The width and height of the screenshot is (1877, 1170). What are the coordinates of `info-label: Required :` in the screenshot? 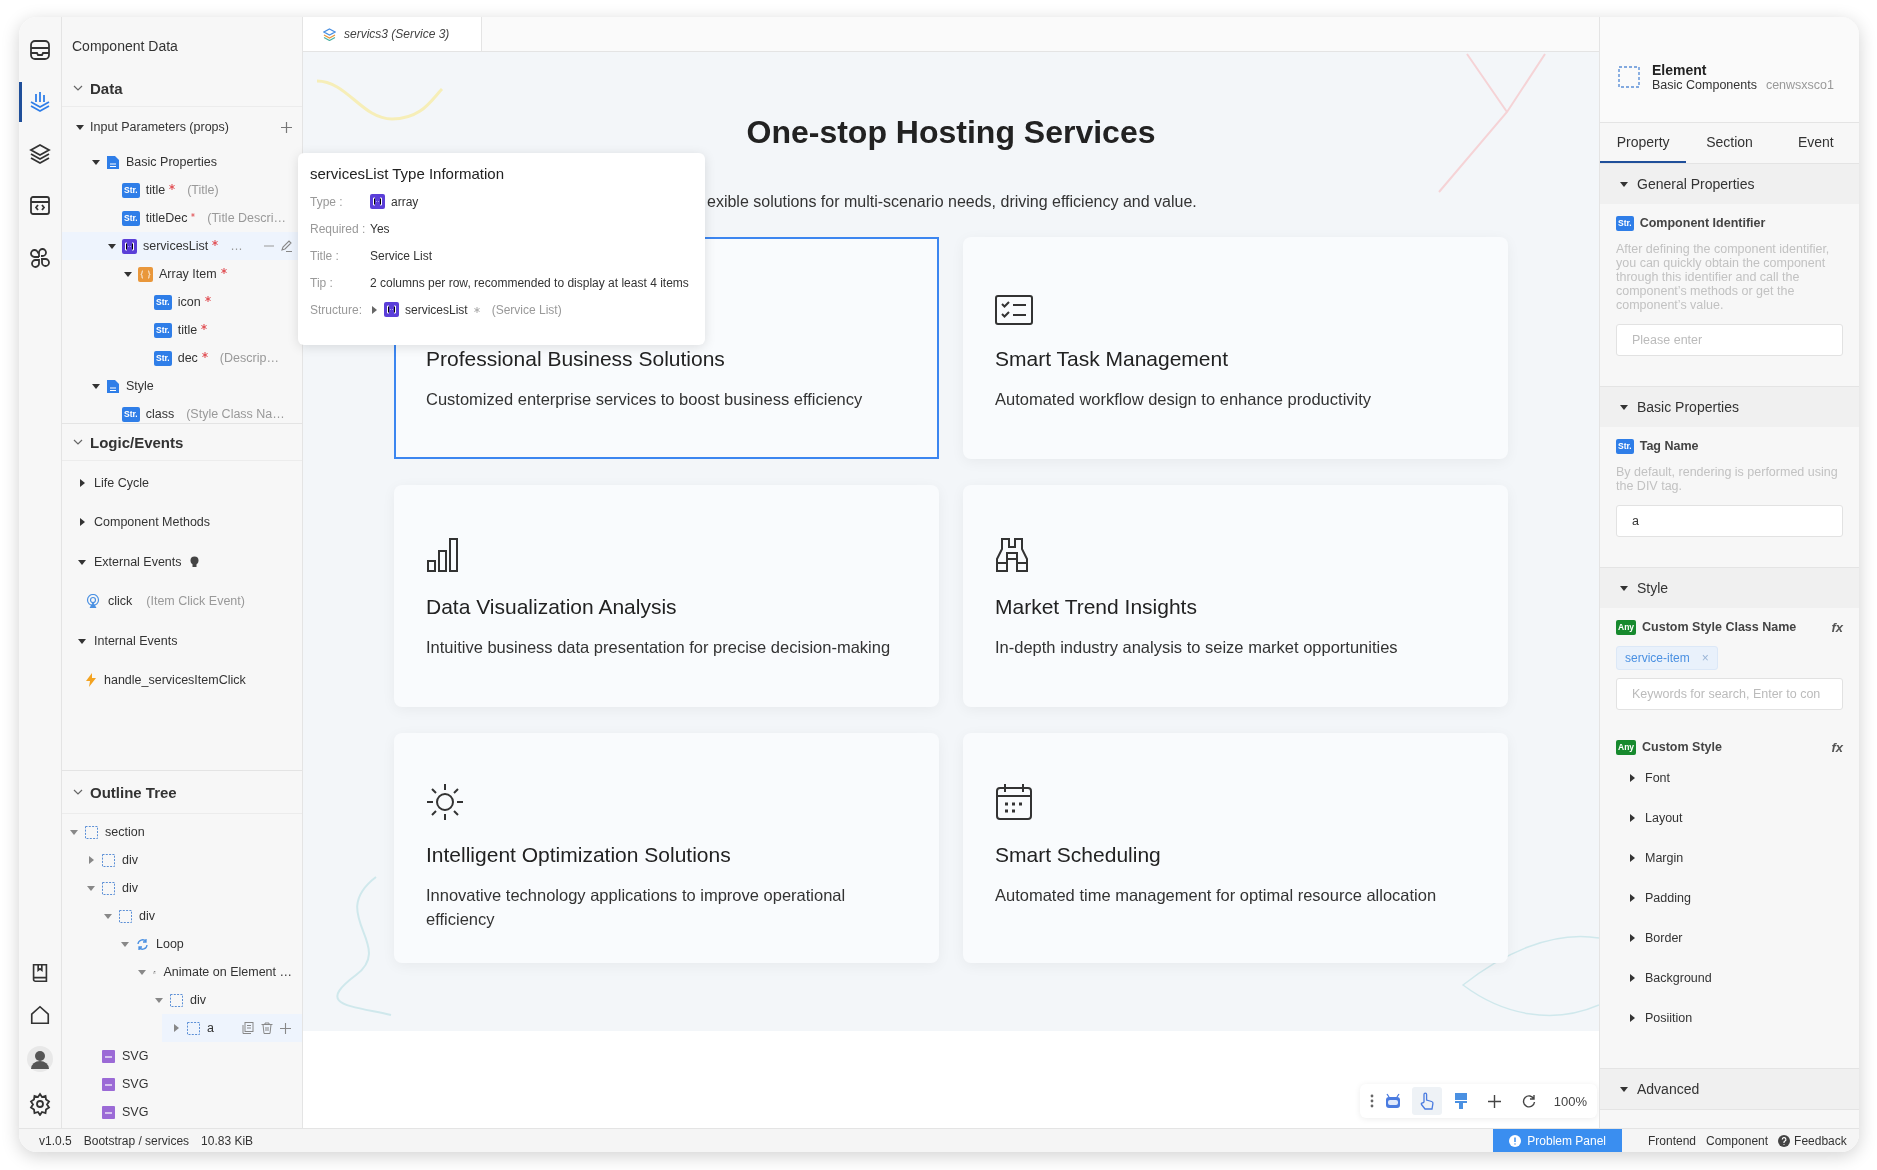 It's located at (337, 228).